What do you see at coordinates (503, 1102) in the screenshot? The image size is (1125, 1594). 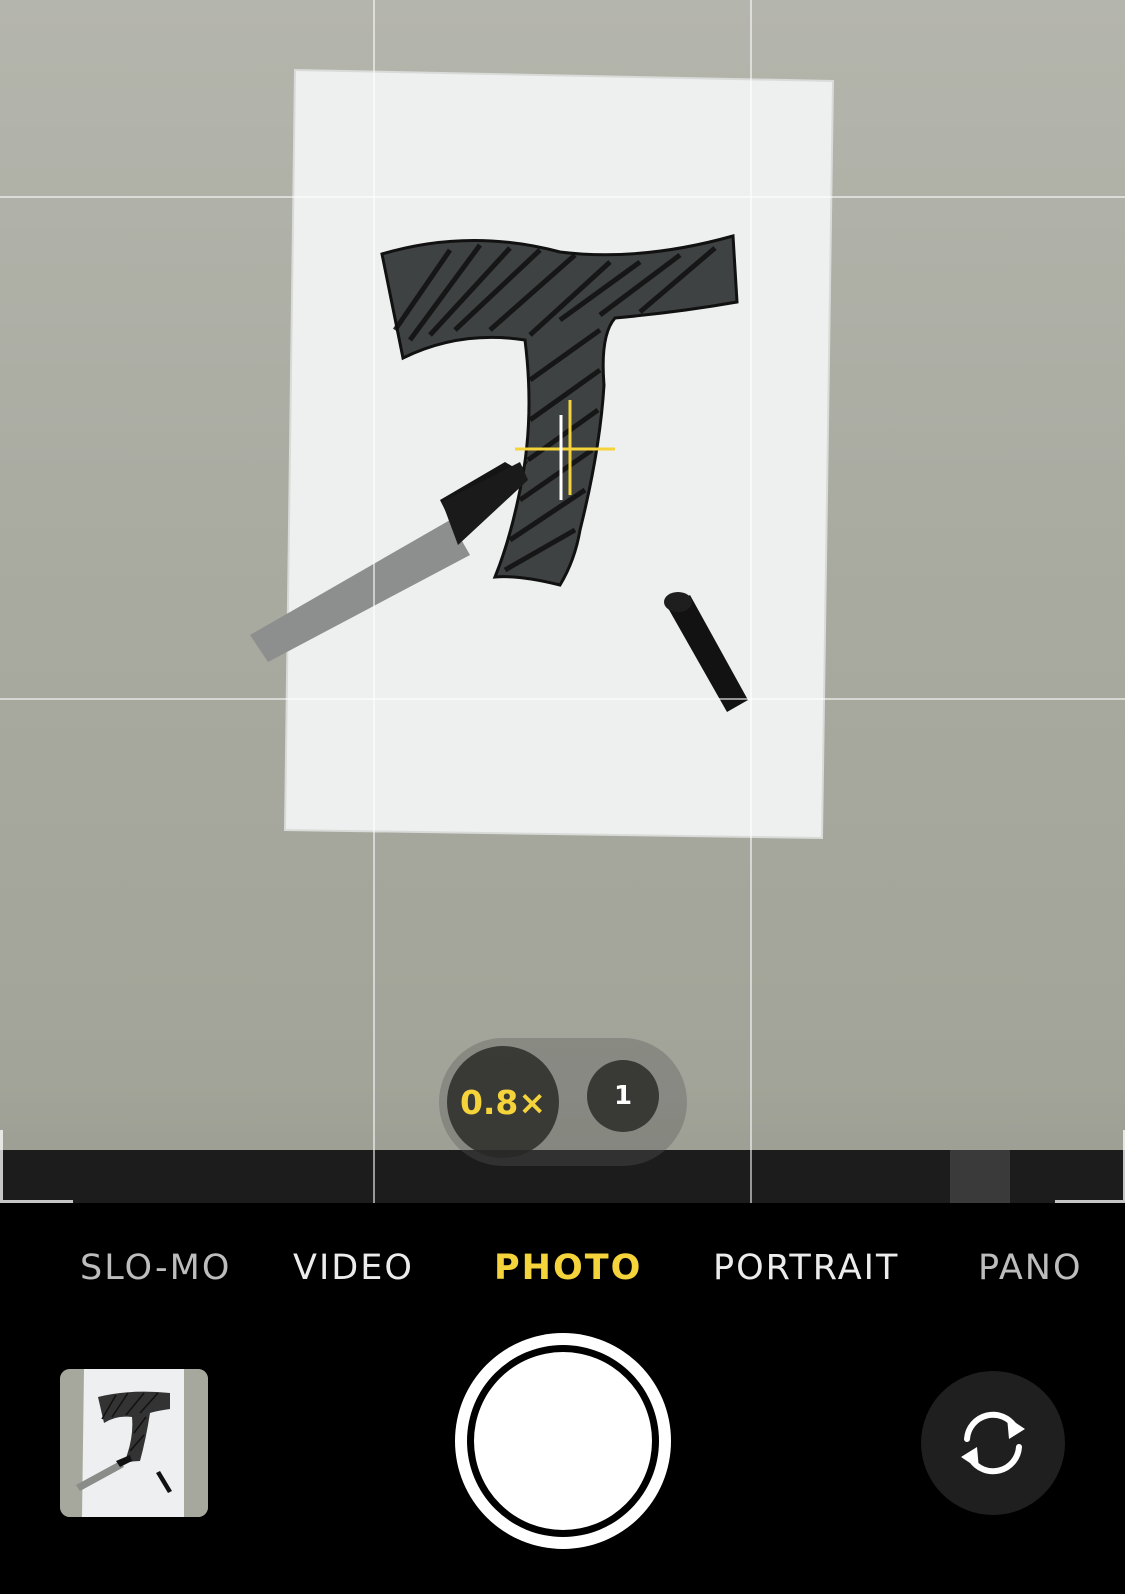 I see `zoom-0.8x-button: 0.8×` at bounding box center [503, 1102].